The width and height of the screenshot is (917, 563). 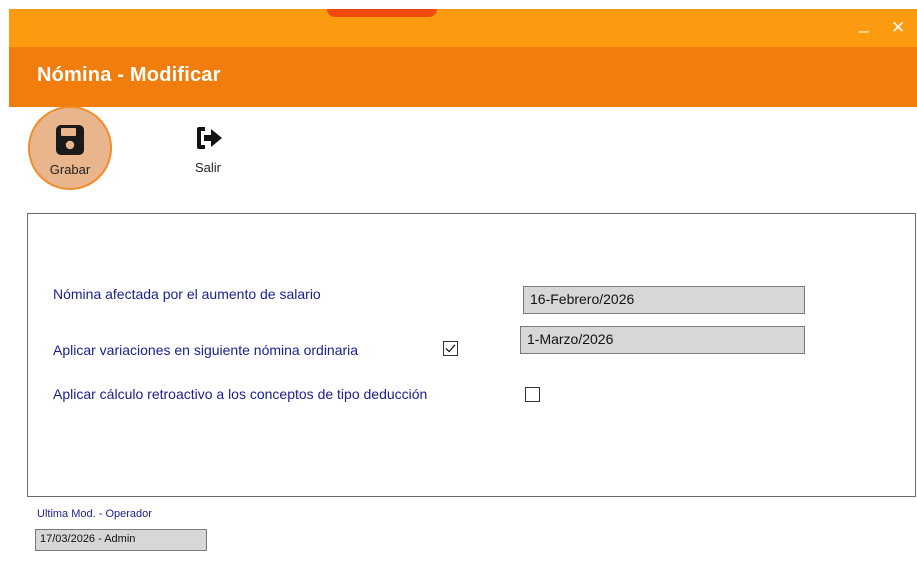 What do you see at coordinates (70, 169) in the screenshot?
I see `save-button-label: Grabar` at bounding box center [70, 169].